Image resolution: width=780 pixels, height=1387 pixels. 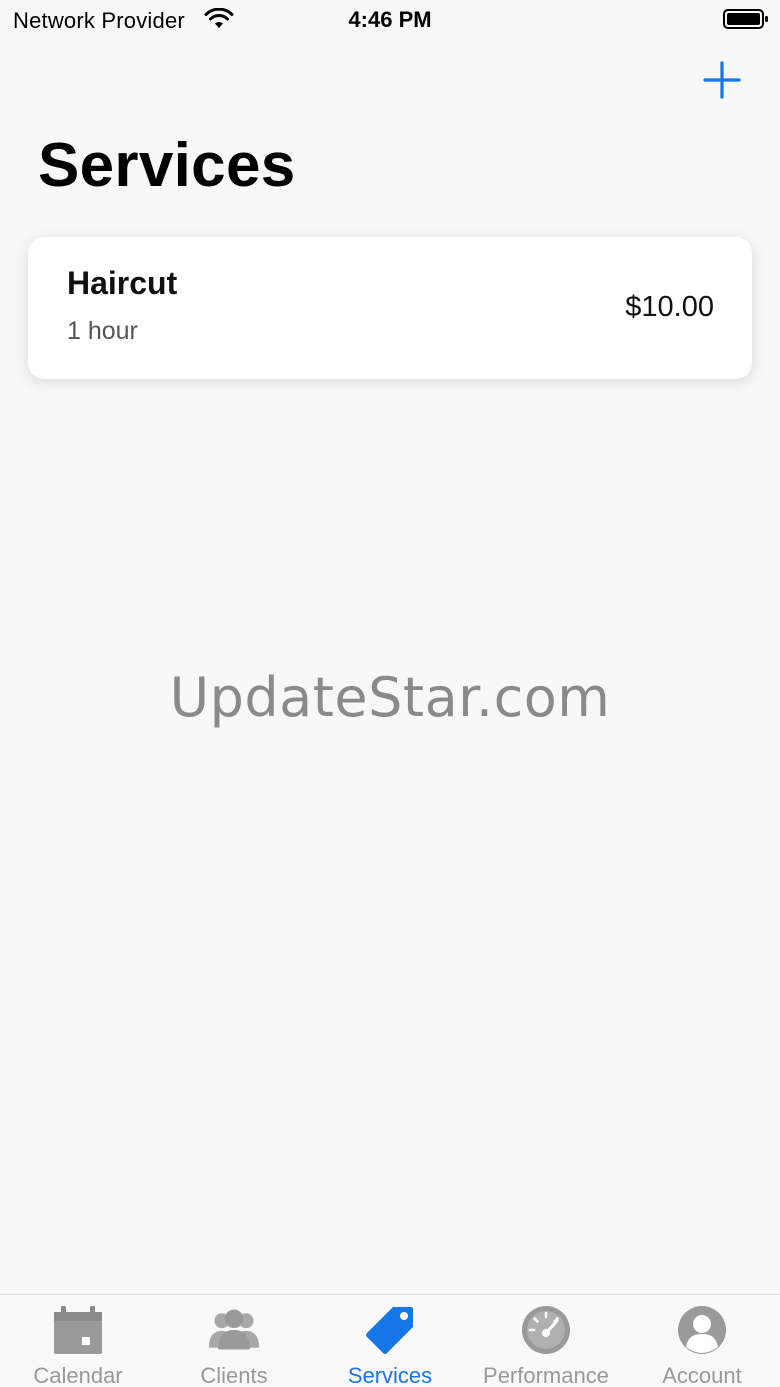 I want to click on service-card-haircut: Haircut 1 hour $10.00, so click(x=390, y=308).